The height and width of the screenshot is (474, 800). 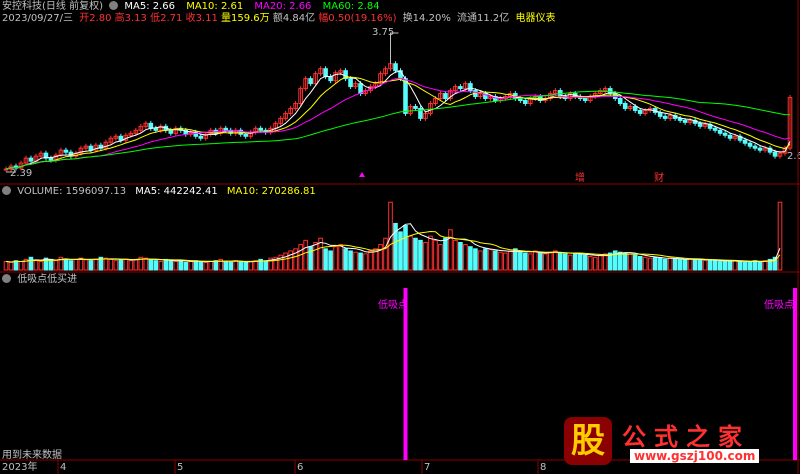 I want to click on signal-bar, so click(x=405, y=374).